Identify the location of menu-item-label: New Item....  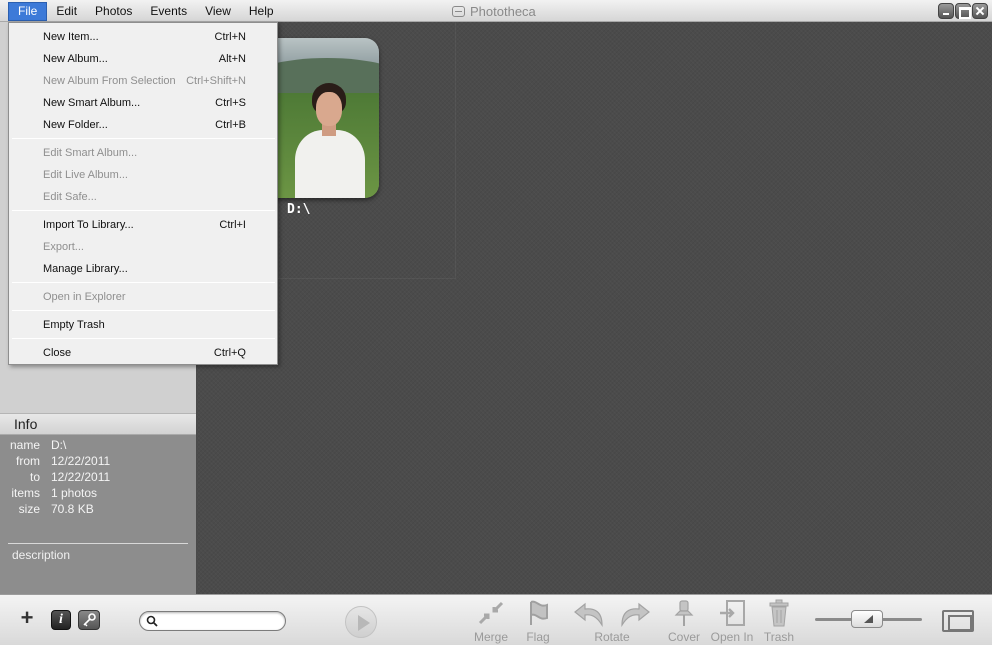
(71, 37).